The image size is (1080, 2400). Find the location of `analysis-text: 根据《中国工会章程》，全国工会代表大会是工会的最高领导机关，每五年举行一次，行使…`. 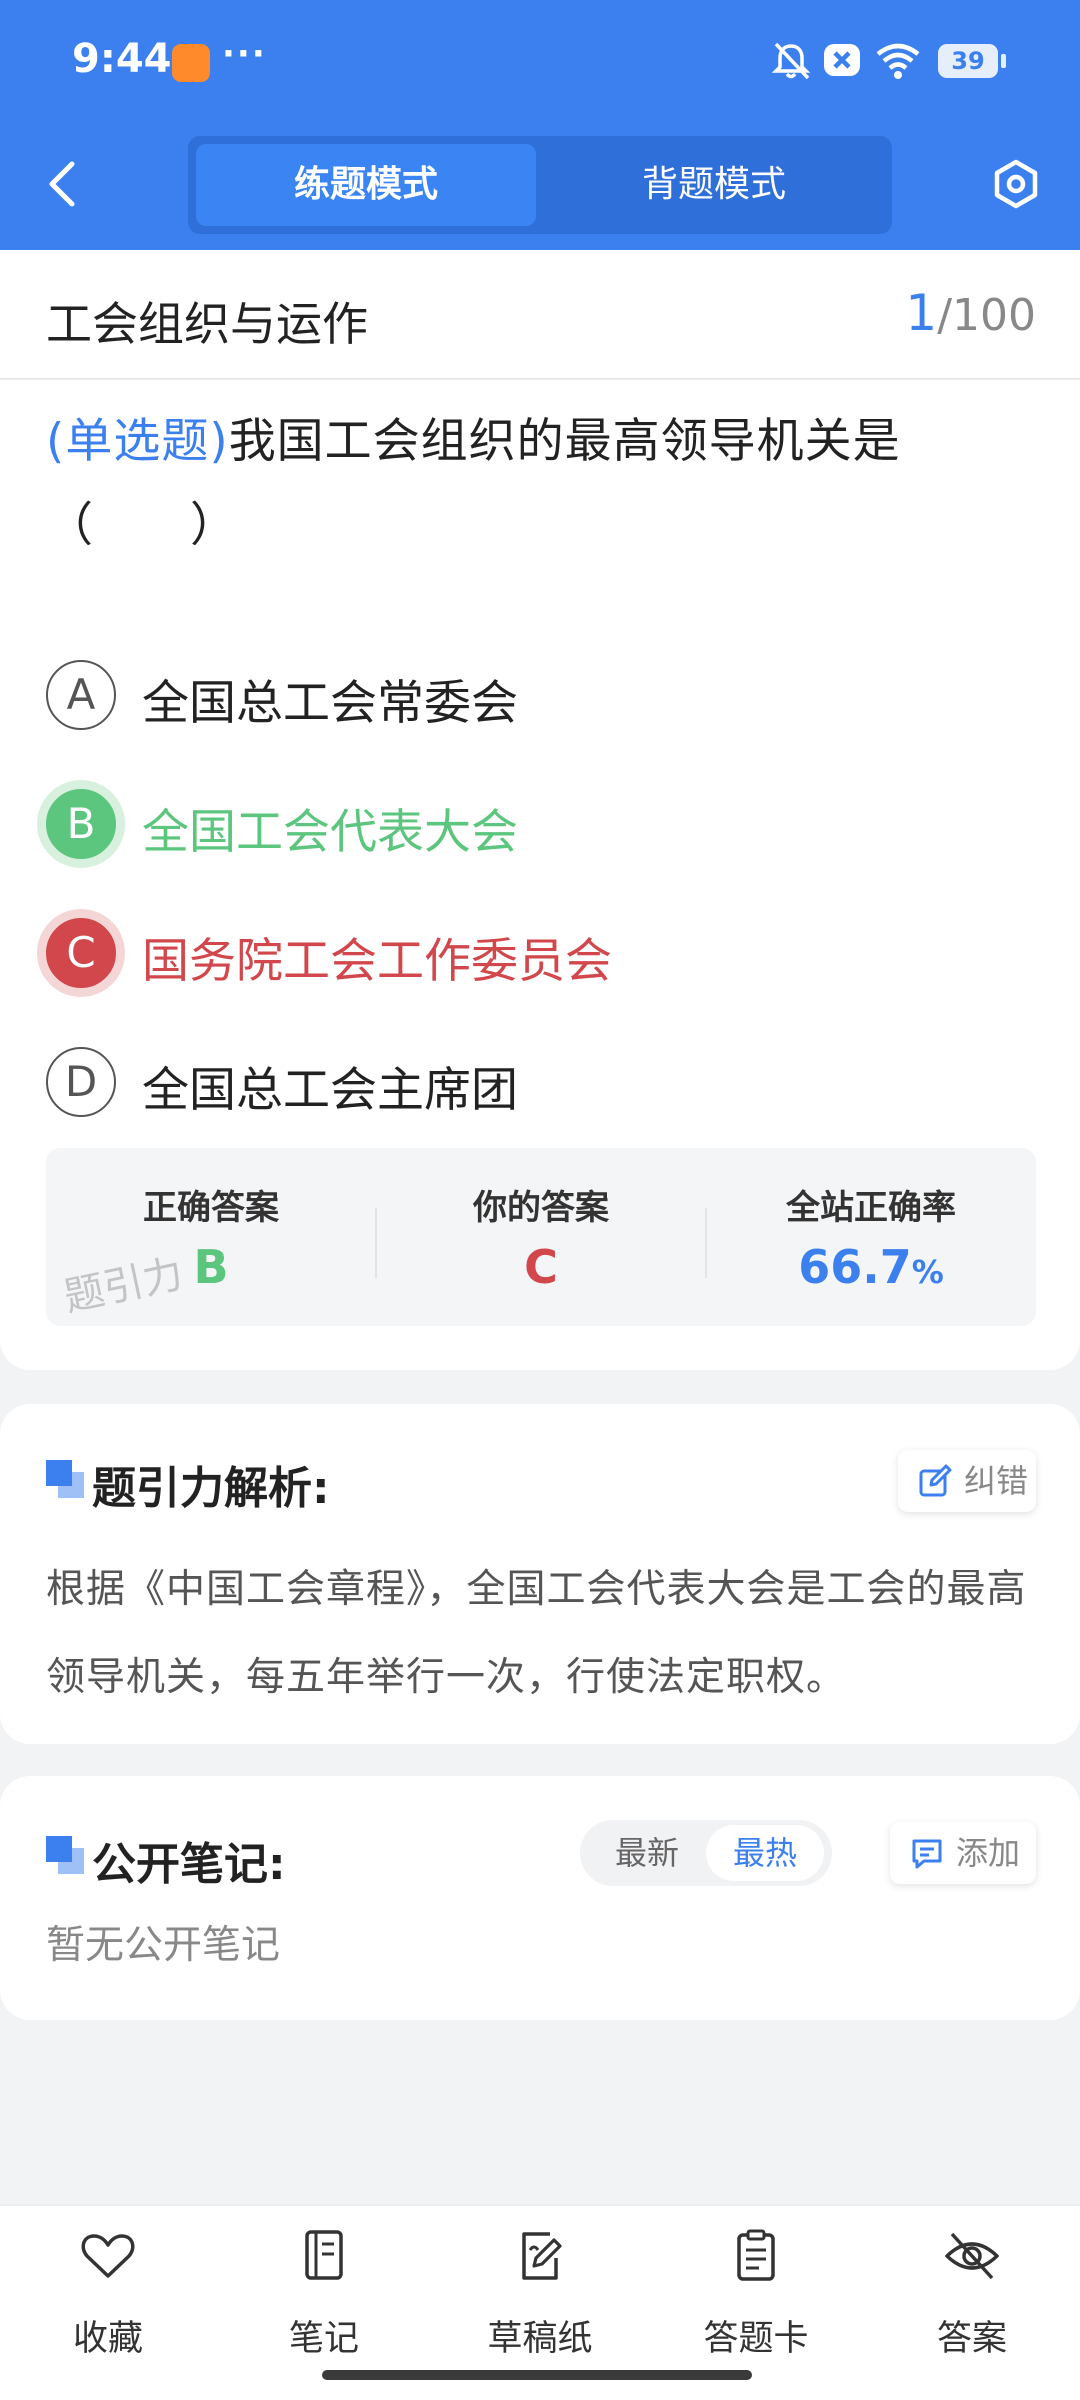

analysis-text: 根据《中国工会章程》，全国工会代表大会是工会的最高领导机关，每五年举行一次，行使… is located at coordinates (536, 1633).